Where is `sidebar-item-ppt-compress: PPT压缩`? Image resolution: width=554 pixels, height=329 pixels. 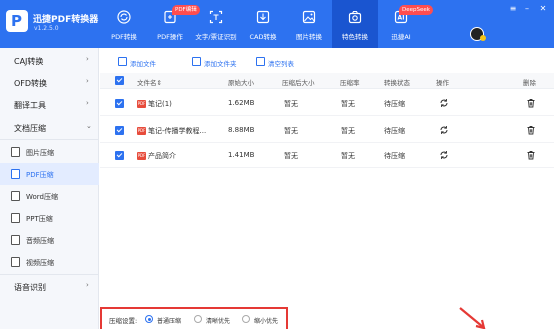 sidebar-item-ppt-compress: PPT压缩 is located at coordinates (49, 218).